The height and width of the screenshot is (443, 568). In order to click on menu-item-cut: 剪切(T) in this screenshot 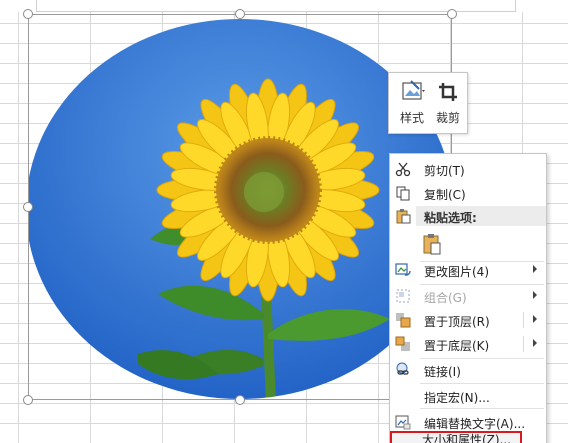, I will do `click(468, 169)`.